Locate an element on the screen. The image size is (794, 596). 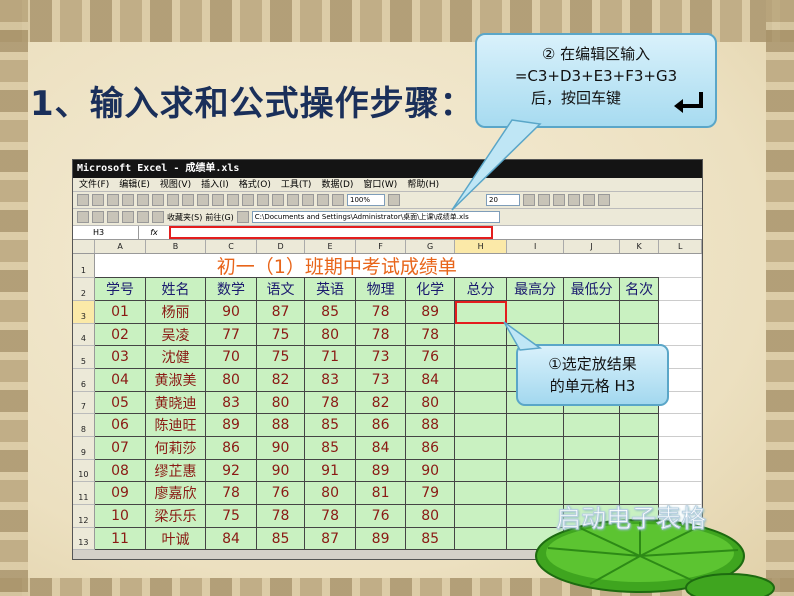
autosum-icon is located at coordinates (278, 200).